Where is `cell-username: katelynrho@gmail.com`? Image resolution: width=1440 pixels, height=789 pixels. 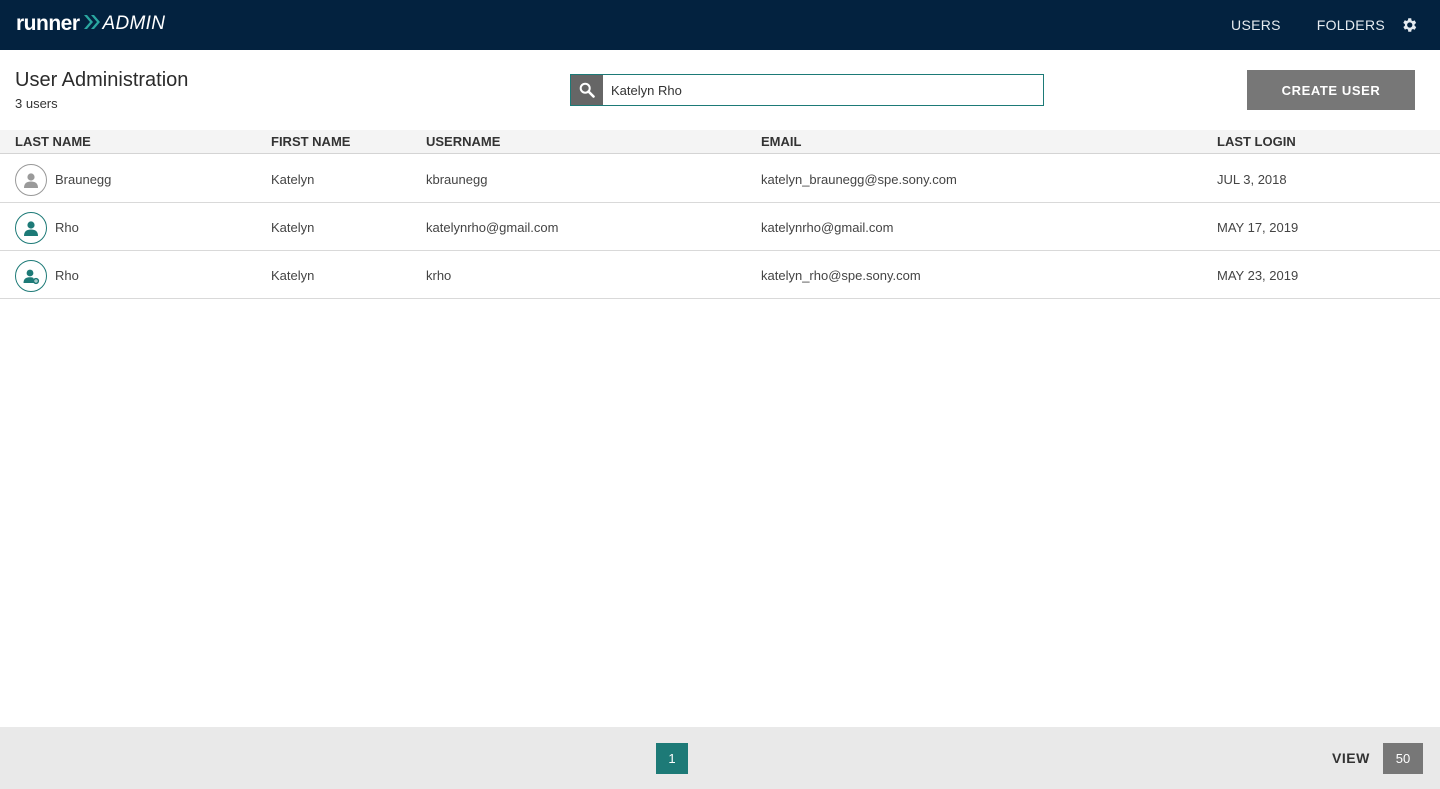 cell-username: katelynrho@gmail.com is located at coordinates (492, 227).